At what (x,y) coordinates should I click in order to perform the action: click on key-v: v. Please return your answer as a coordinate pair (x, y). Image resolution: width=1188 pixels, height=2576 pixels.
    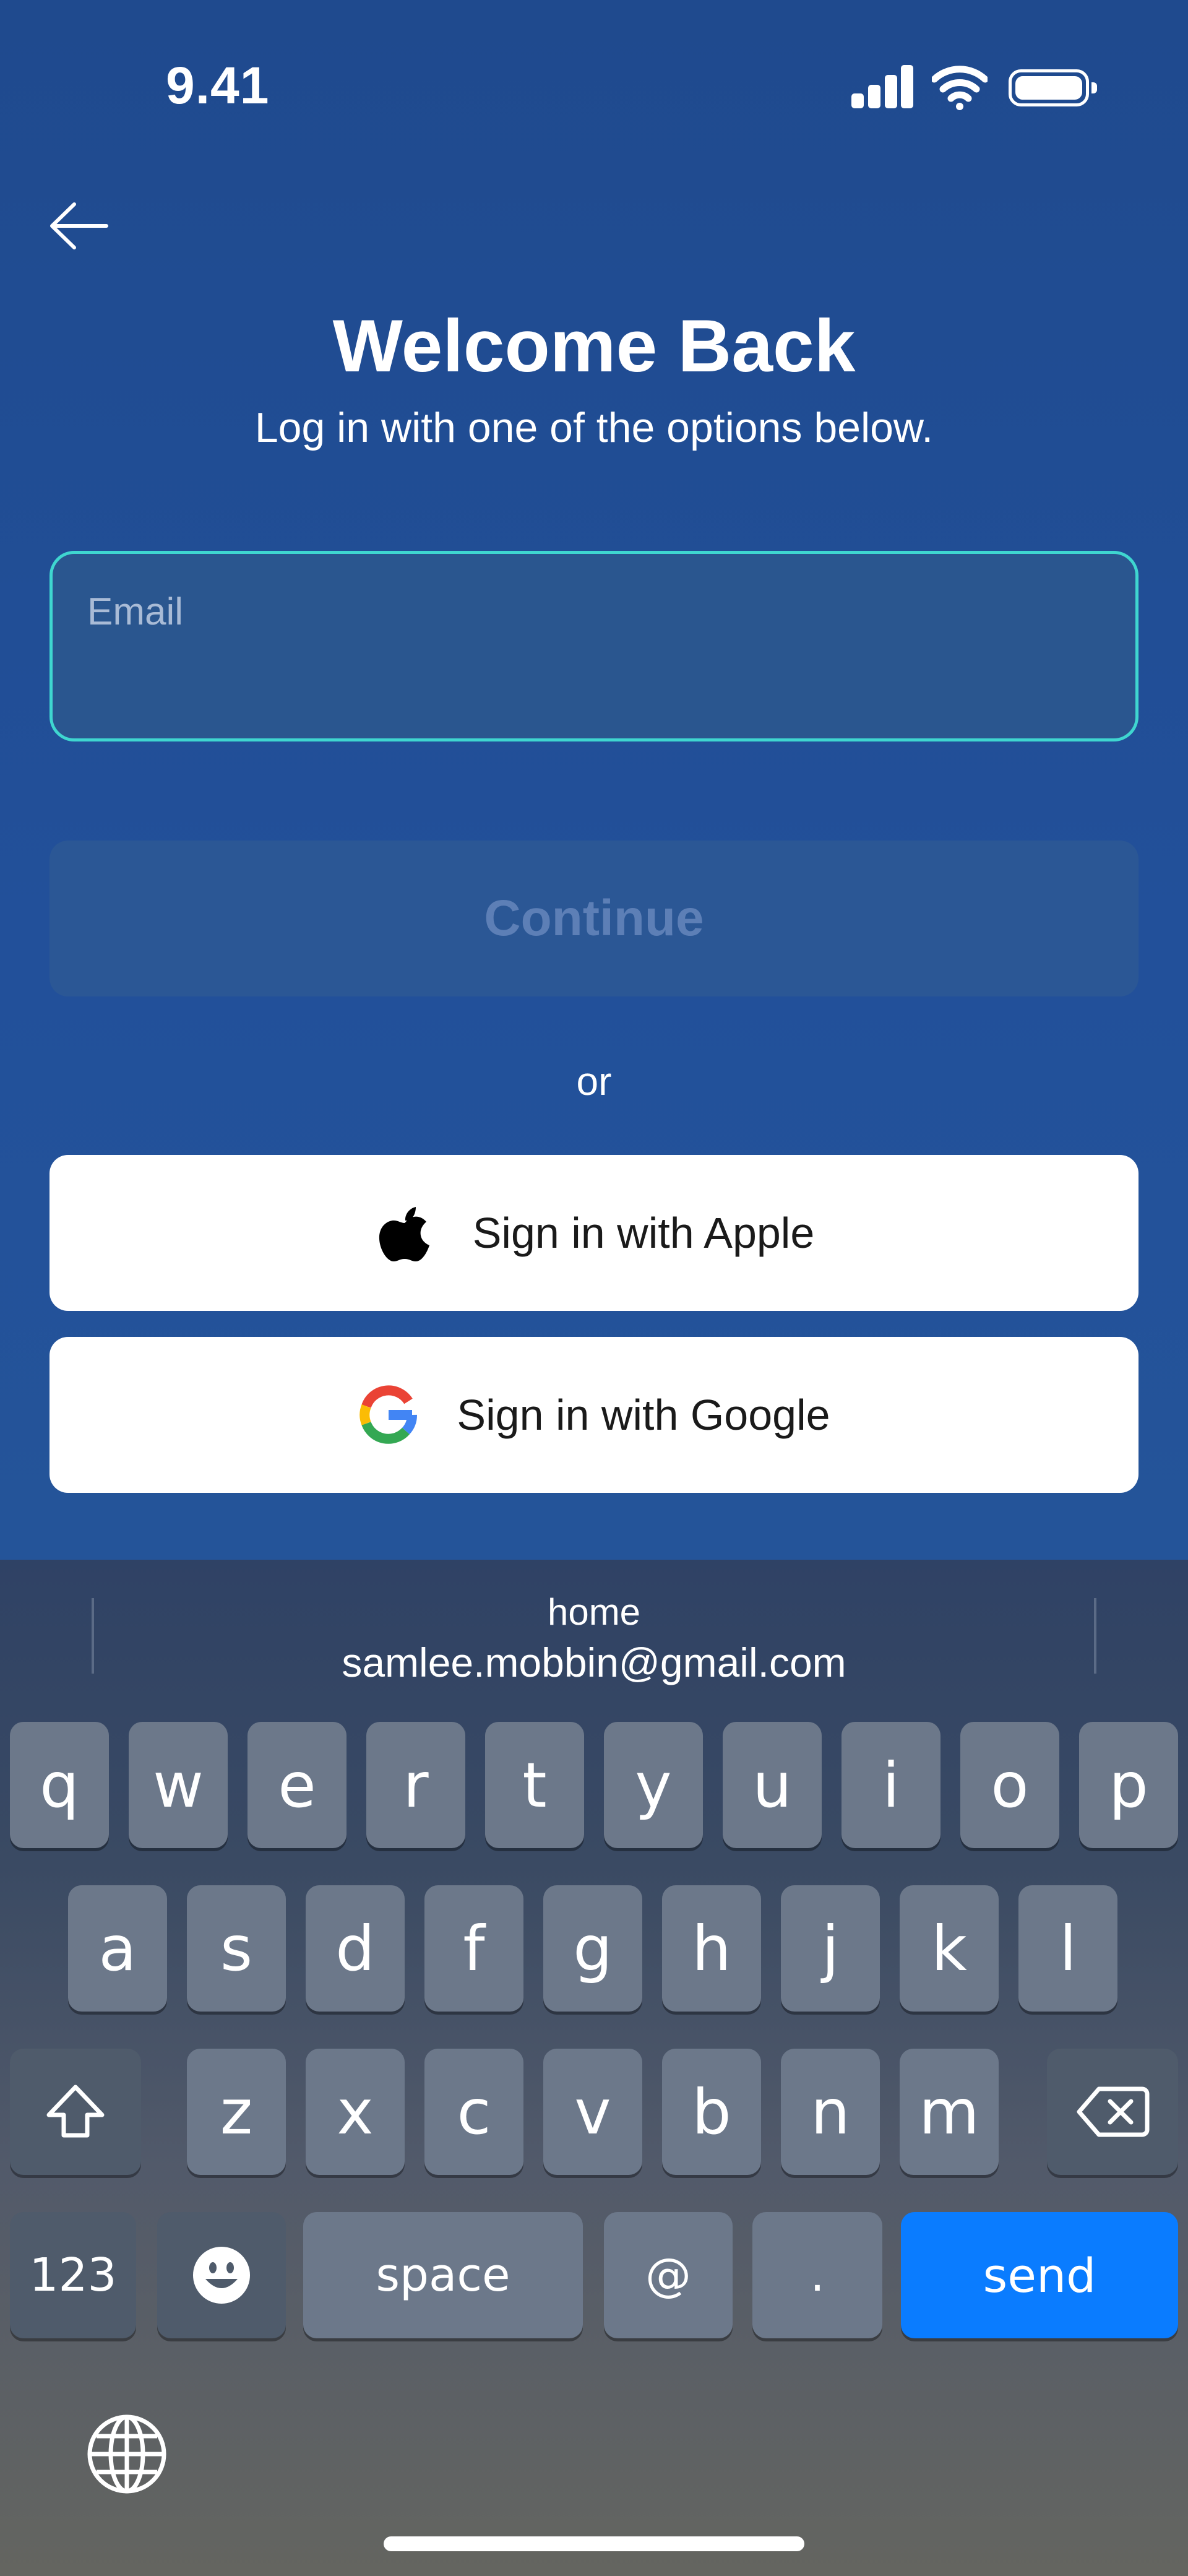
    Looking at the image, I should click on (592, 2112).